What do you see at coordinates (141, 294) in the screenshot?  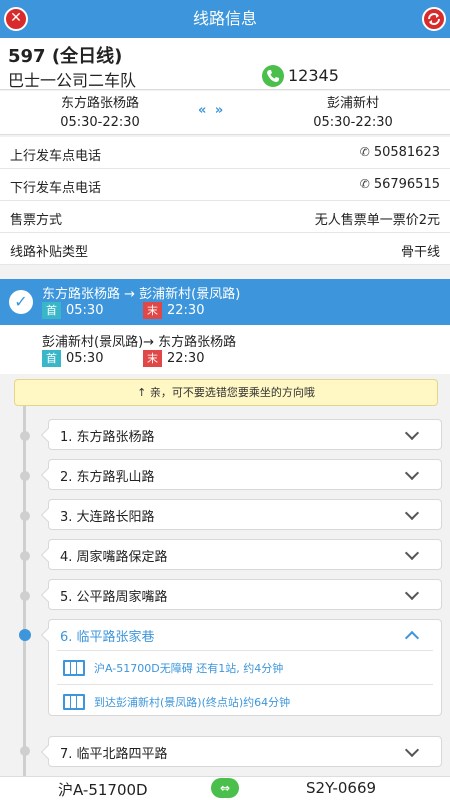 I see `direction-route: 东方路张杨路 → 彭浦新村(景凤路)` at bounding box center [141, 294].